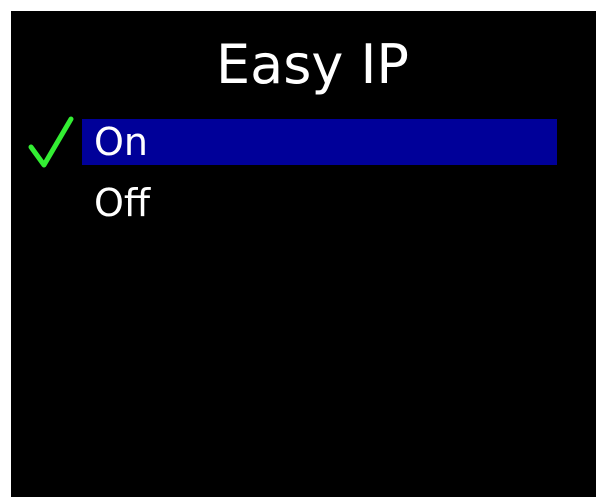  Describe the element at coordinates (121, 142) in the screenshot. I see `menu-item-label: On` at that location.